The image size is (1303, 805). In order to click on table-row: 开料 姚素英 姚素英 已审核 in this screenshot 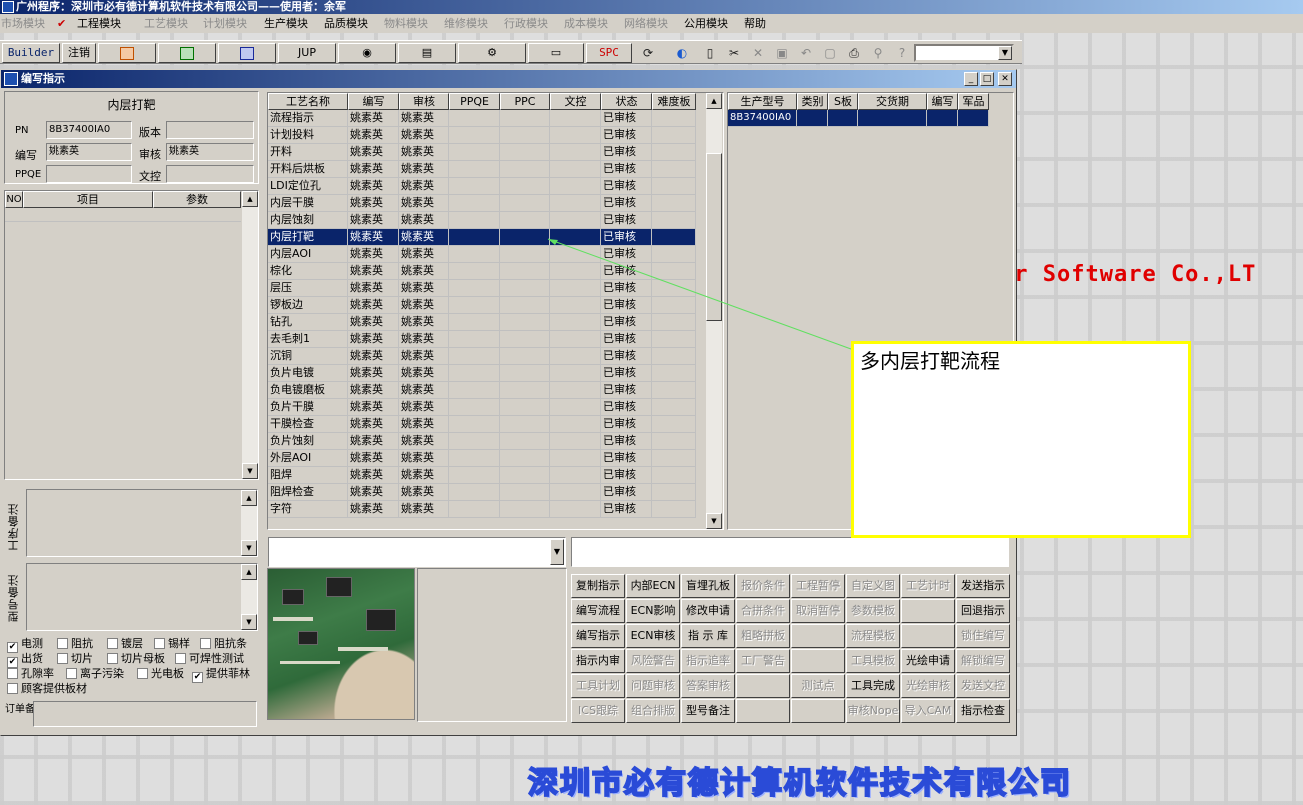, I will do `click(482, 152)`.